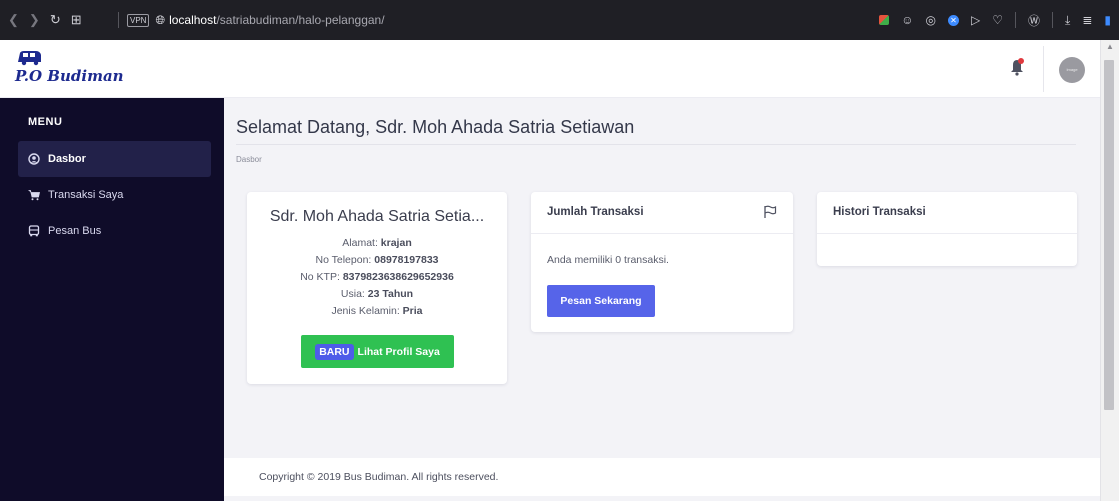 This screenshot has height=501, width=1119. What do you see at coordinates (947, 213) in the screenshot?
I see `card-header: Histori Transaksi` at bounding box center [947, 213].